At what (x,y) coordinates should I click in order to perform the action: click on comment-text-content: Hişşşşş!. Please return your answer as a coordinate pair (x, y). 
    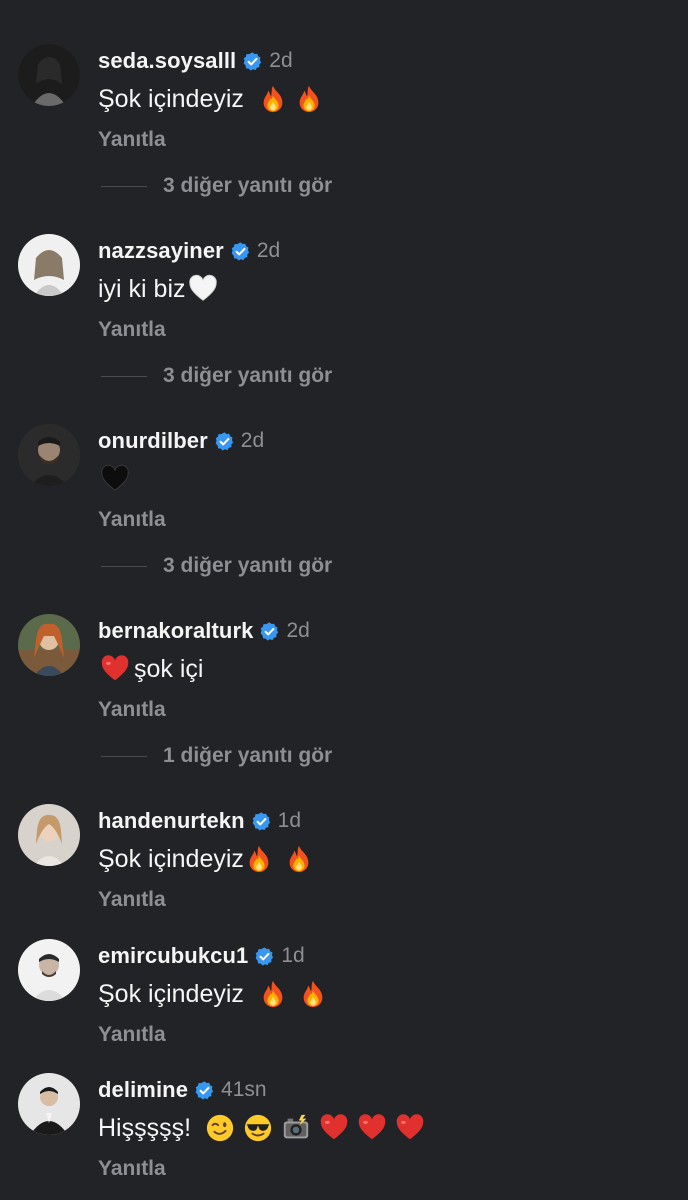
    Looking at the image, I should click on (145, 1127).